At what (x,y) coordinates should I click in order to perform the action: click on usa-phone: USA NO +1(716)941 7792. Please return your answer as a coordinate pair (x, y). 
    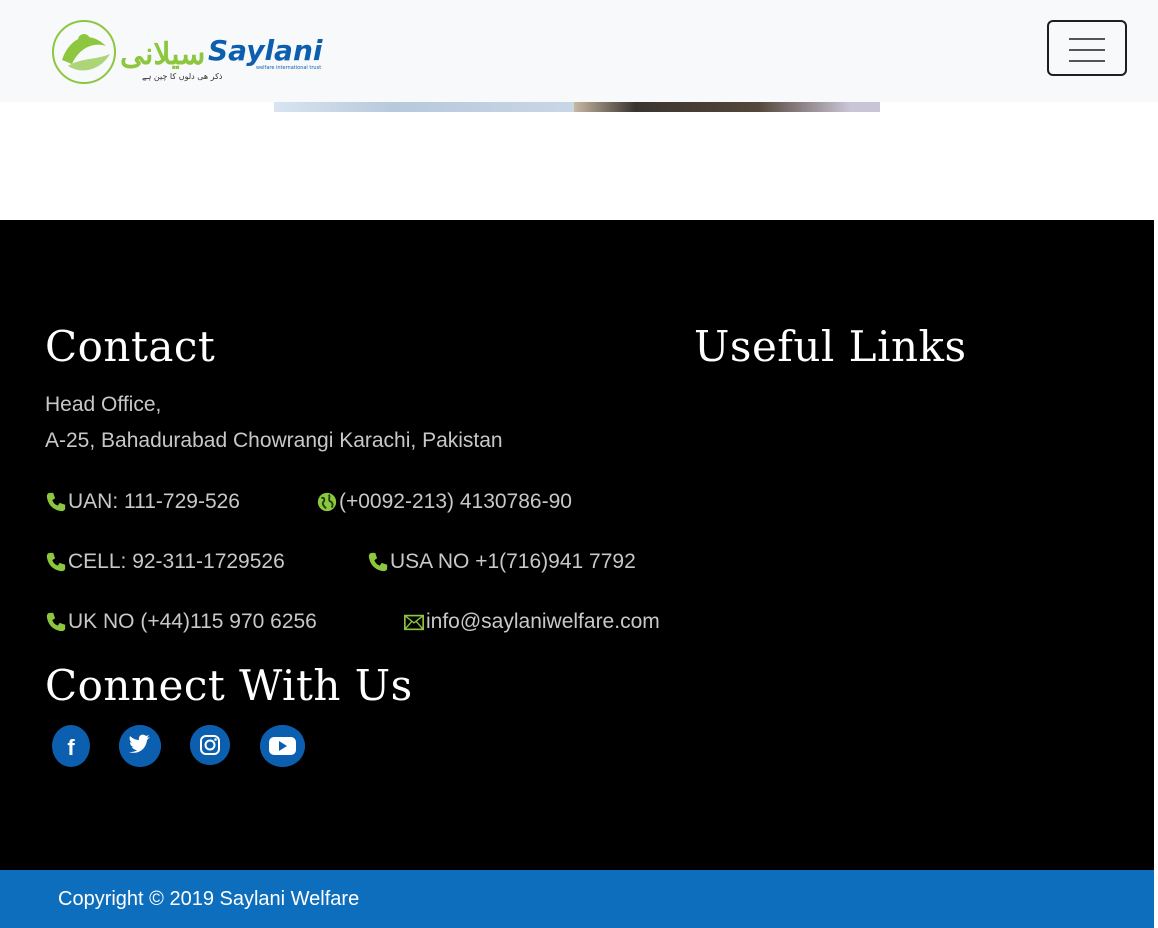
    Looking at the image, I should click on (501, 562).